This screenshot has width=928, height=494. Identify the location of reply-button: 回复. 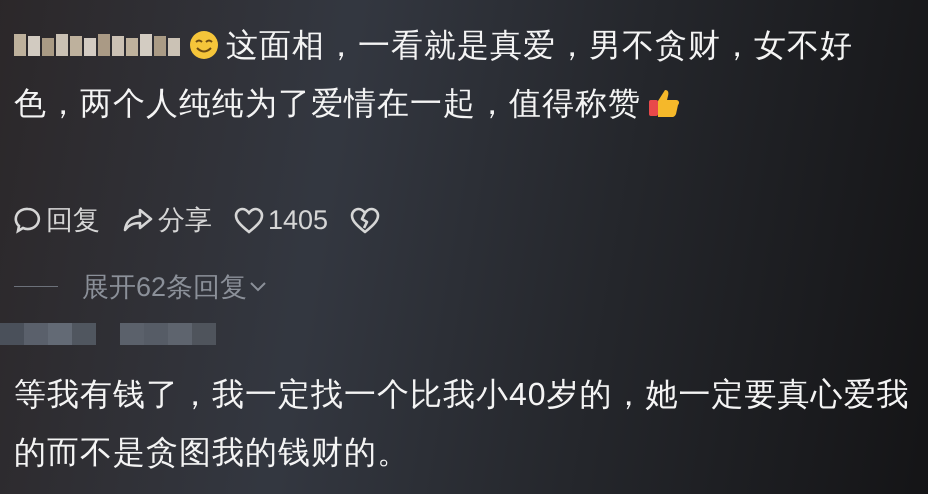
(57, 220).